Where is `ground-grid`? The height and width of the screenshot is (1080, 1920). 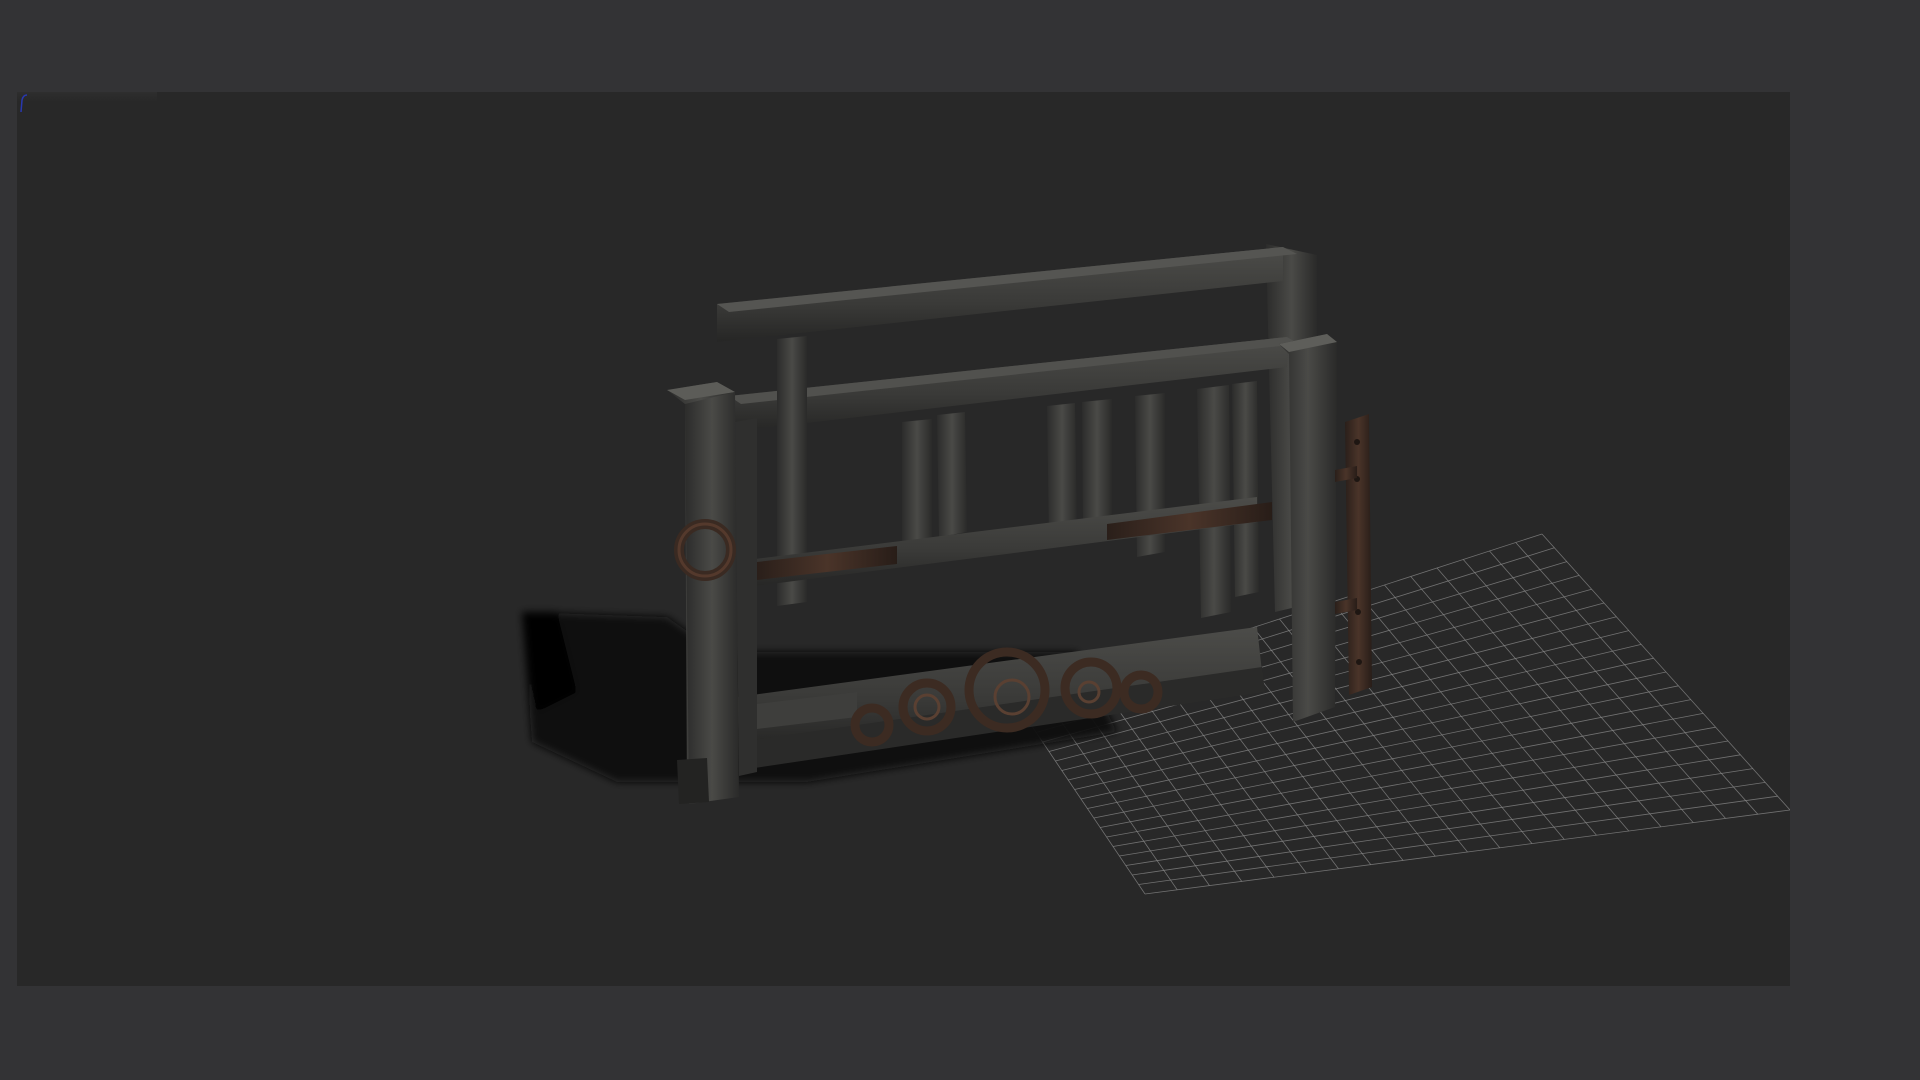
ground-grid is located at coordinates (1403, 714).